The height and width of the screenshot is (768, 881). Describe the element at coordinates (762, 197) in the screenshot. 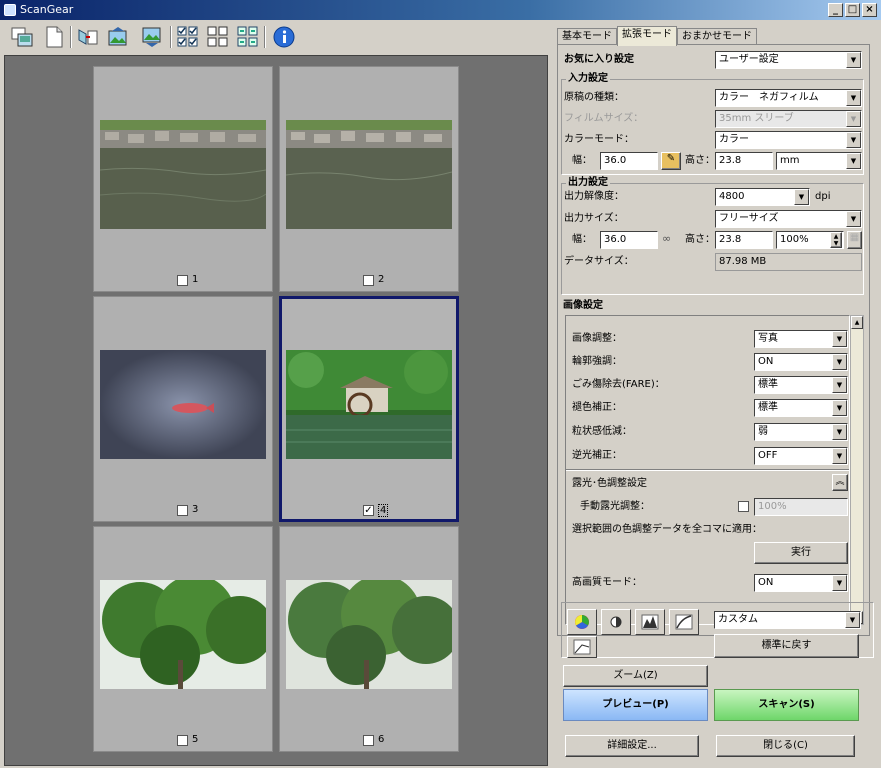

I see `resolution-select: 4800 ▼` at that location.